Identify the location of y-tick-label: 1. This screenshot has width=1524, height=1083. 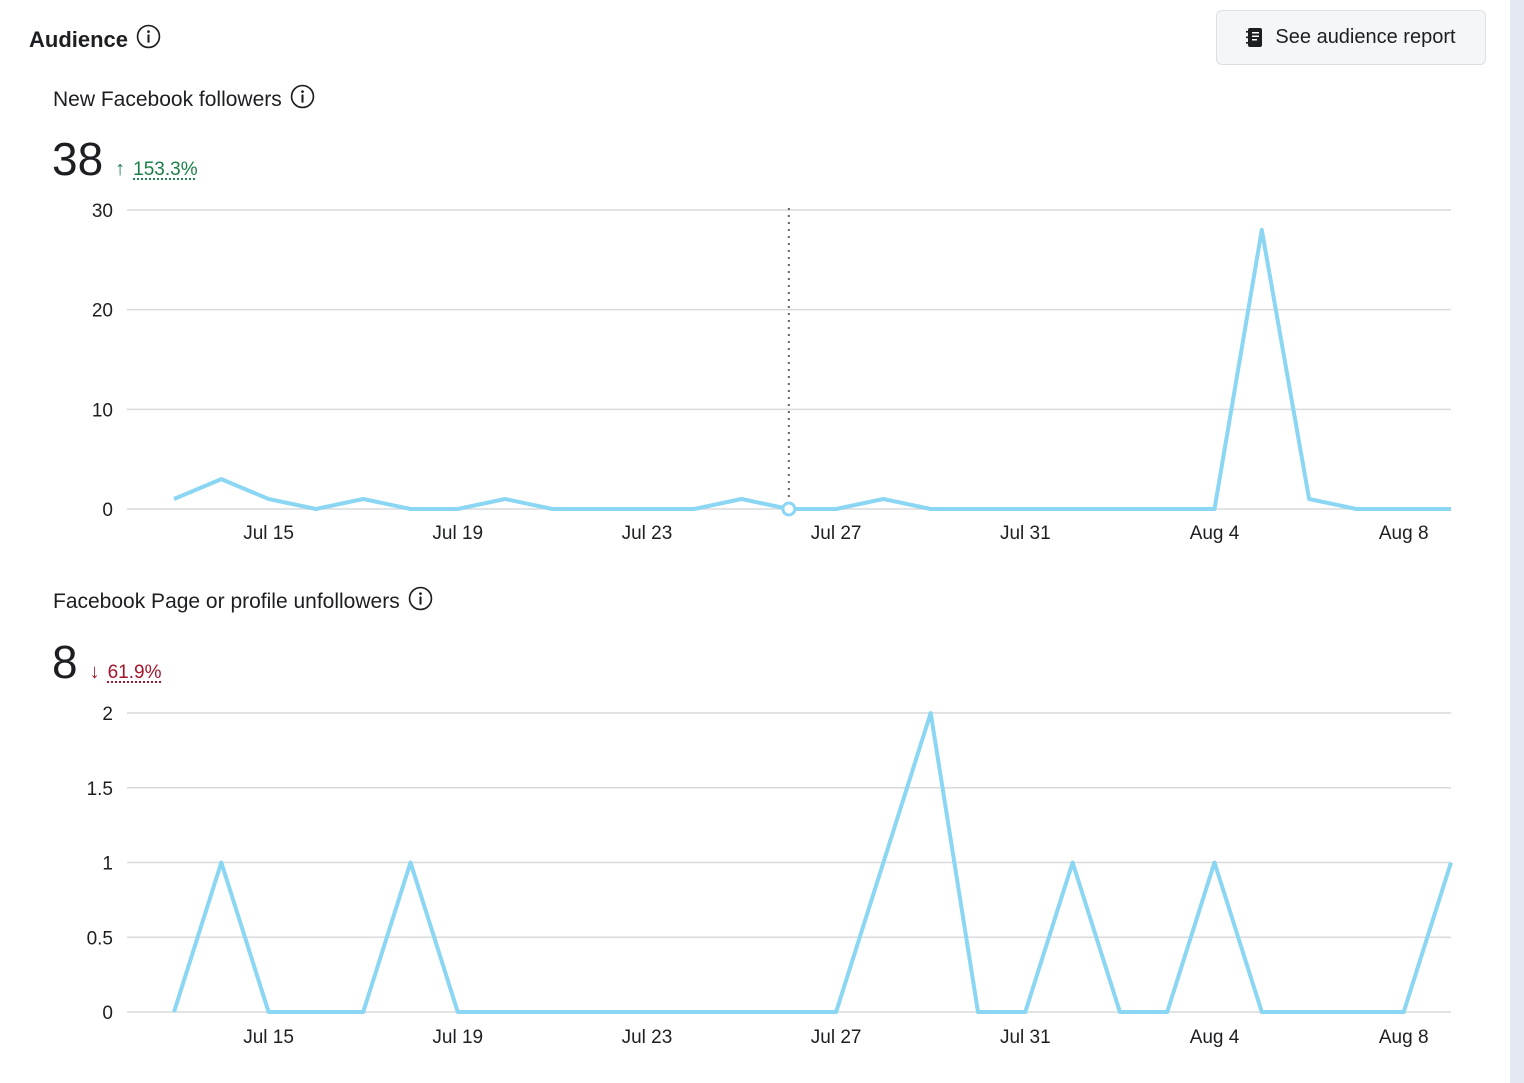
(107, 864).